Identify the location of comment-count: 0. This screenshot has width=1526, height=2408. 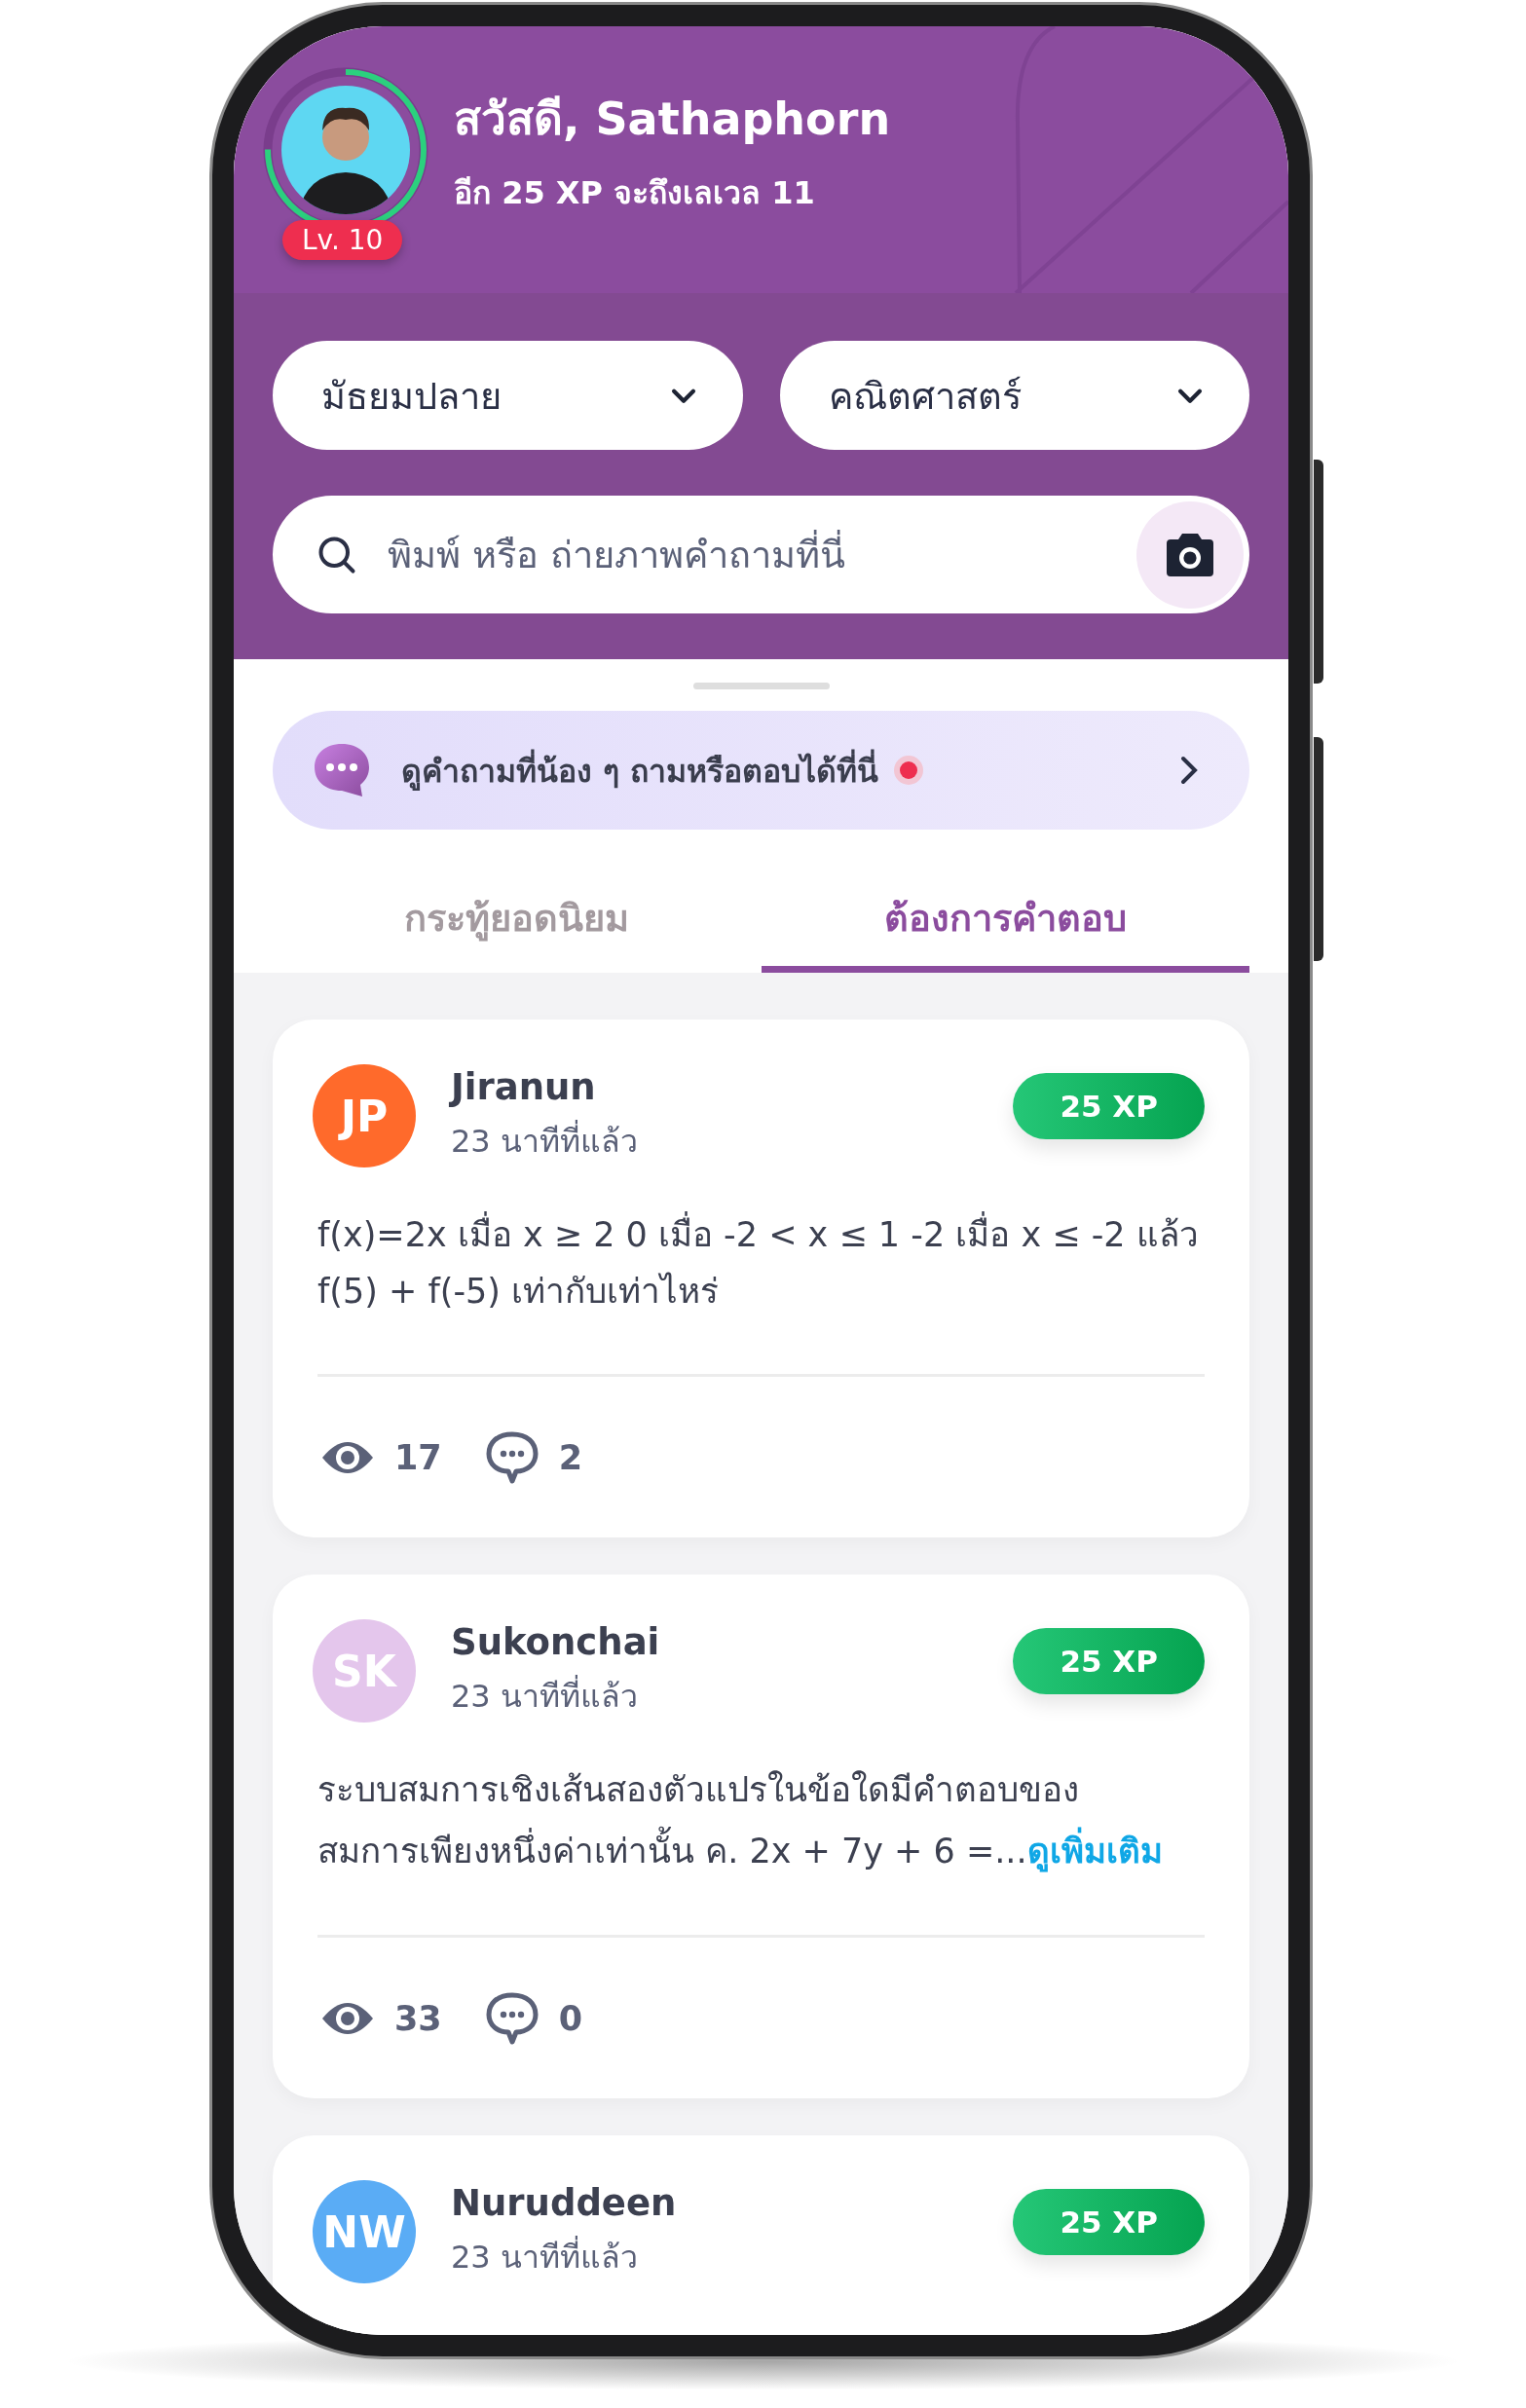
(570, 2018).